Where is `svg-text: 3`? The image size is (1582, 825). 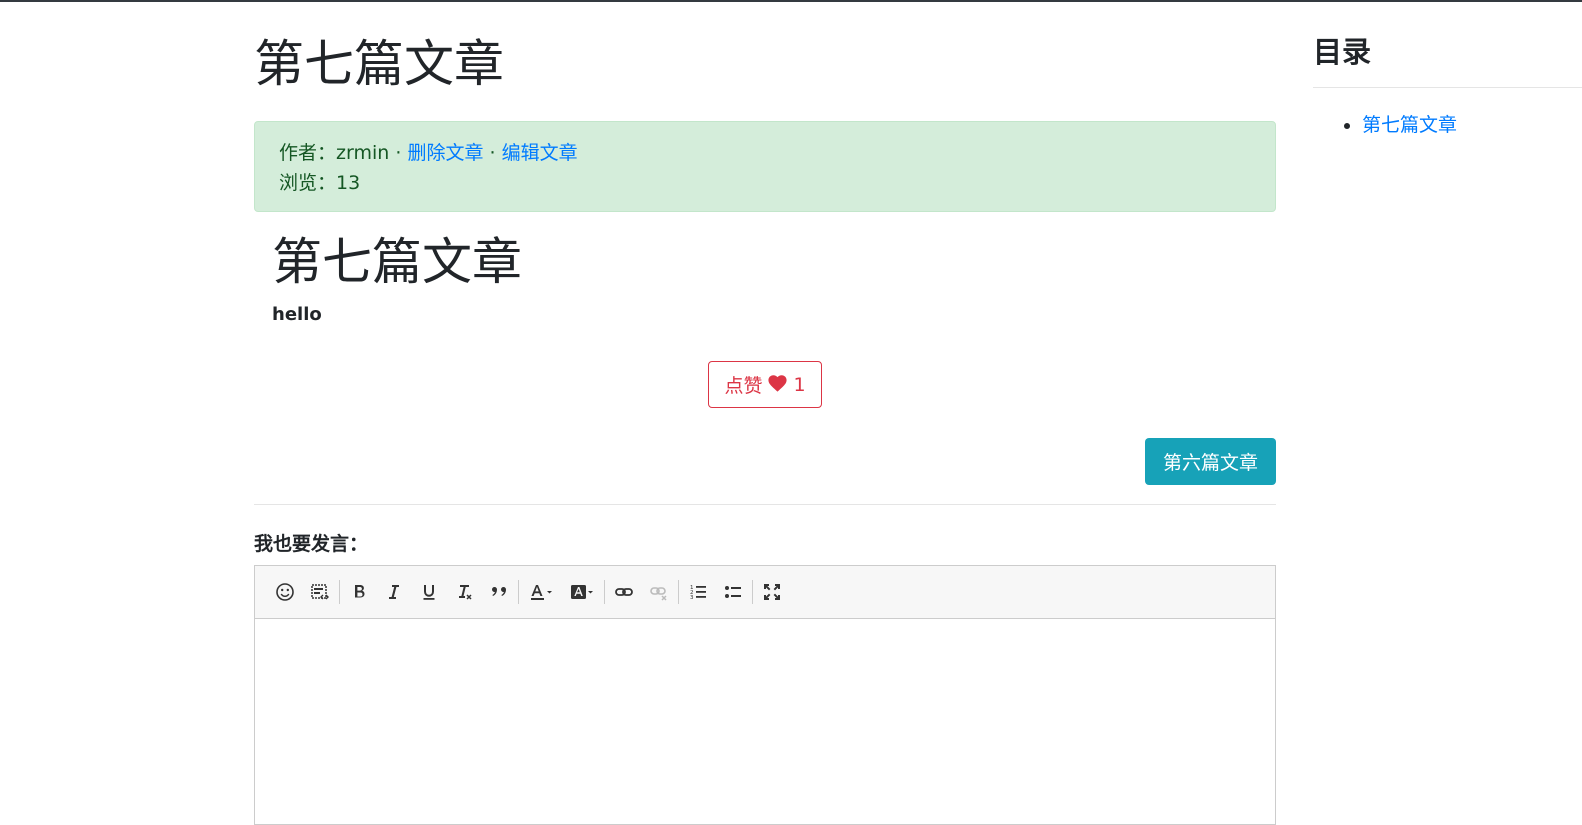
svg-text: 3 is located at coordinates (692, 598).